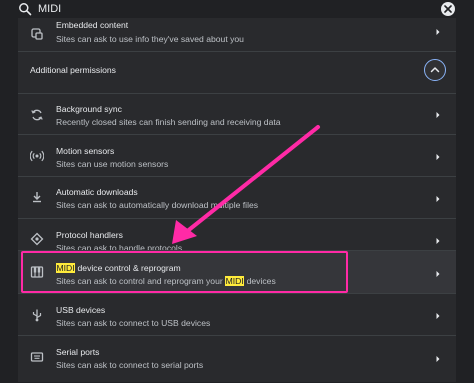 The height and width of the screenshot is (383, 474). What do you see at coordinates (73, 70) in the screenshot?
I see `section-label: Additional permissions` at bounding box center [73, 70].